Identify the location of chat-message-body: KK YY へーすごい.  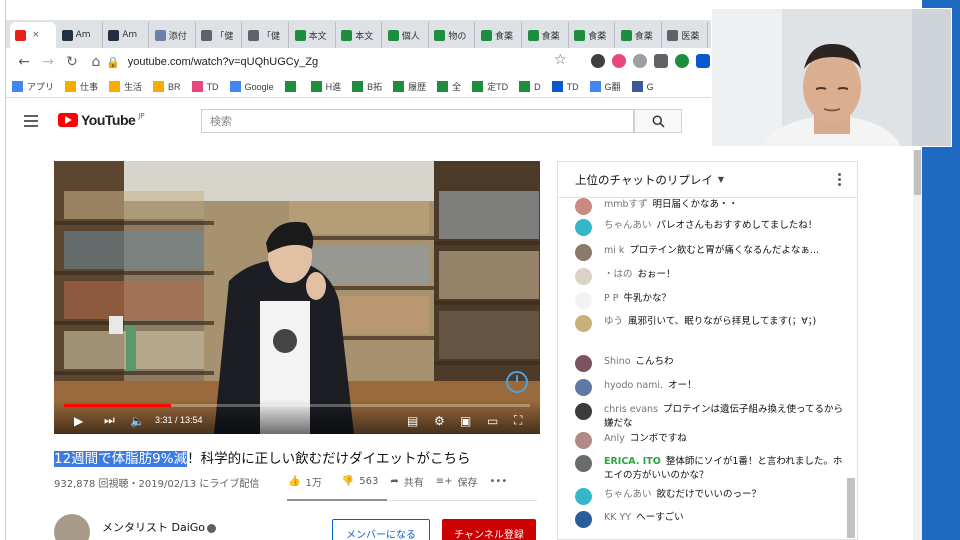
(724, 518).